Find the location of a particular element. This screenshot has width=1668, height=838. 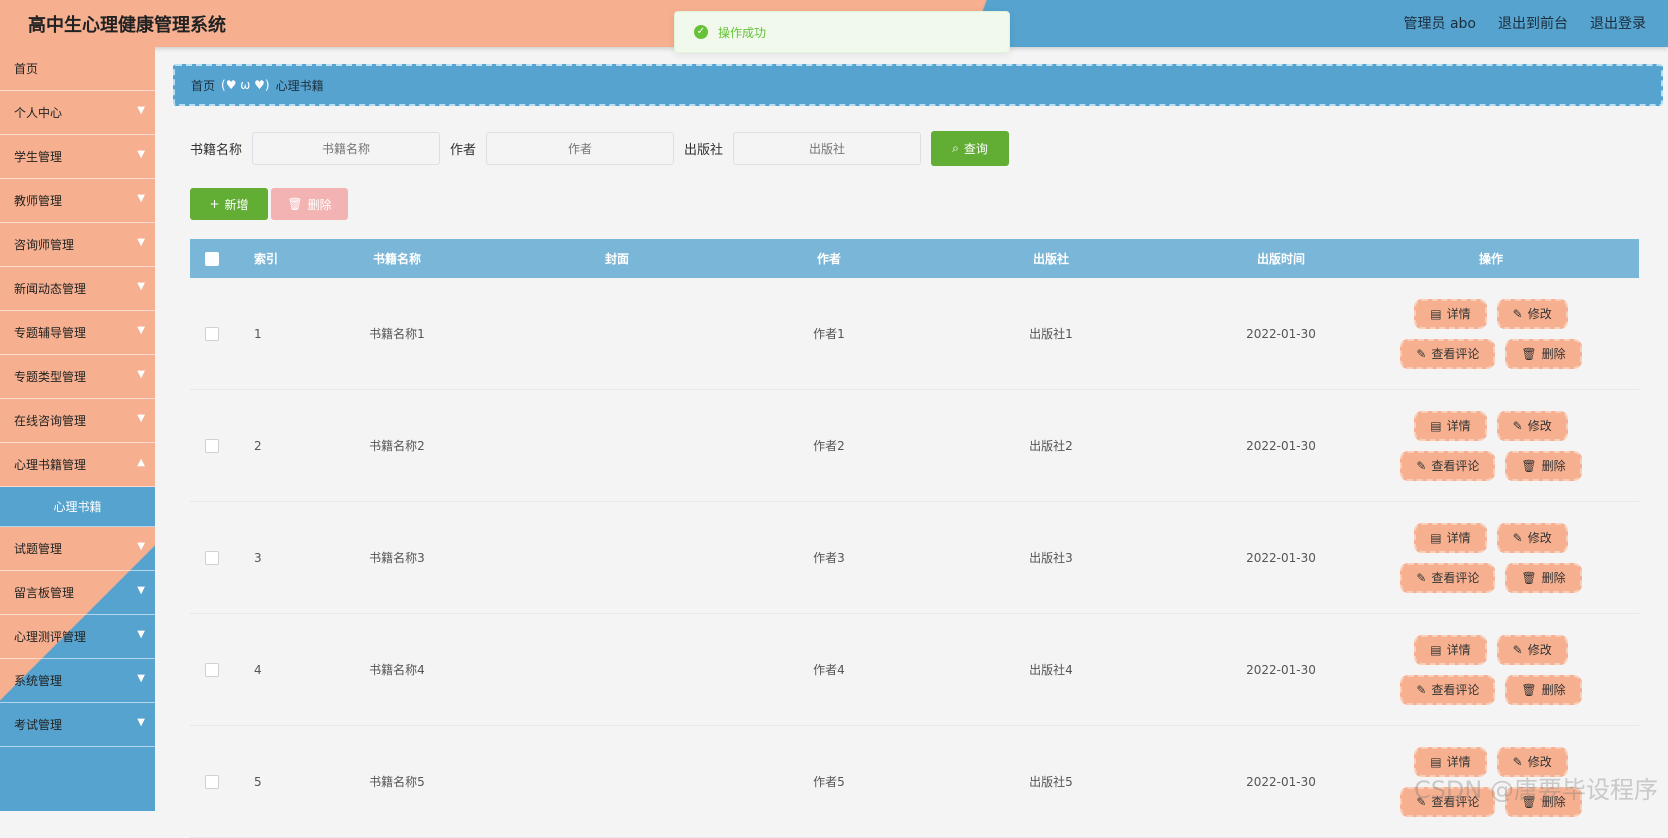

sidebar-item-message-board: 留言板管理 ▼ is located at coordinates (77, 593).